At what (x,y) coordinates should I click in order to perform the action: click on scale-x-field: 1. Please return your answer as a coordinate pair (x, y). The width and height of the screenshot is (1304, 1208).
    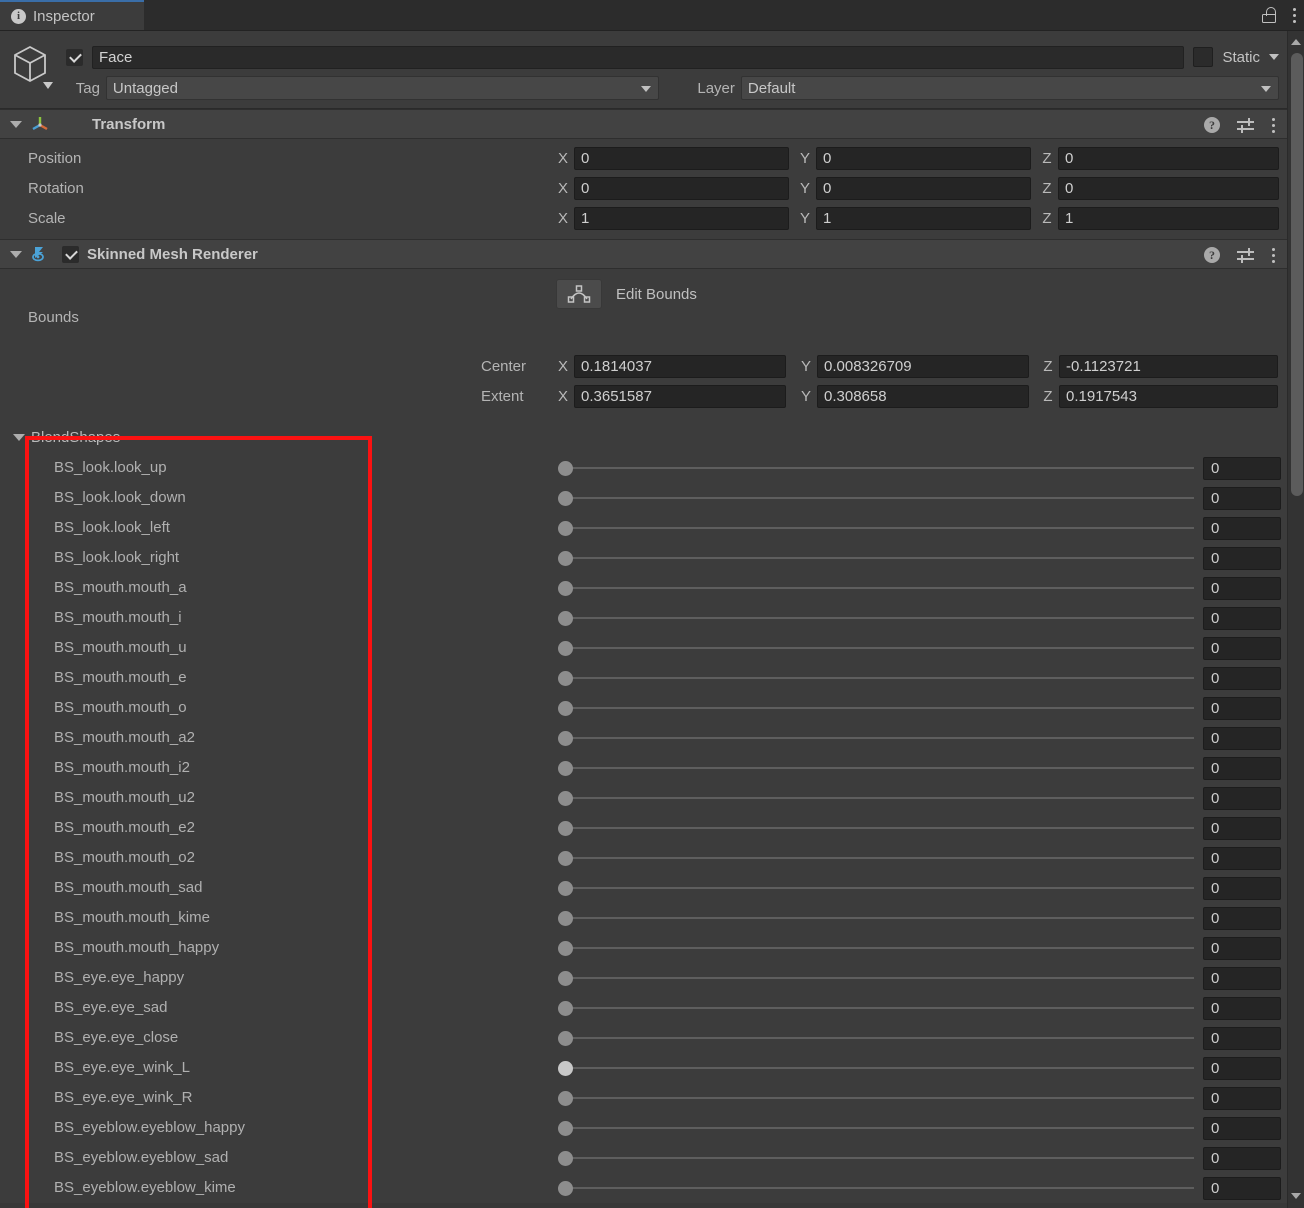
    Looking at the image, I should click on (681, 218).